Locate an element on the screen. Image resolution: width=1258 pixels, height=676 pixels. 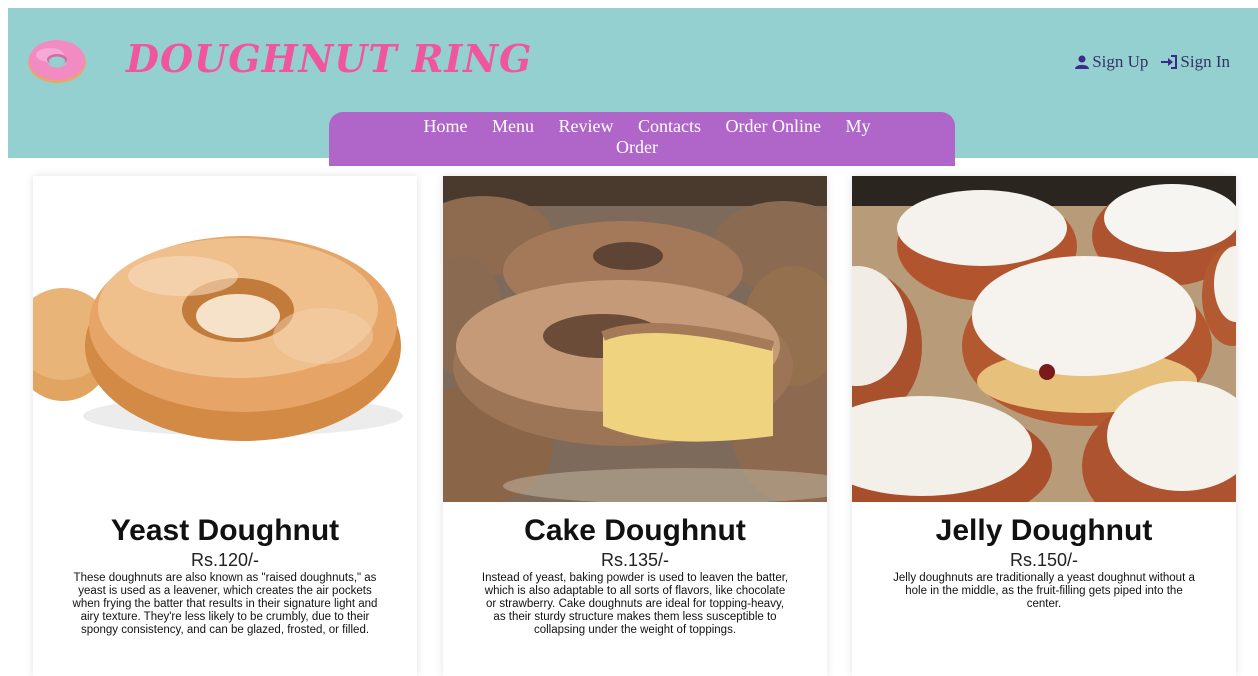
jelly-doughnut-image is located at coordinates (1044, 339).